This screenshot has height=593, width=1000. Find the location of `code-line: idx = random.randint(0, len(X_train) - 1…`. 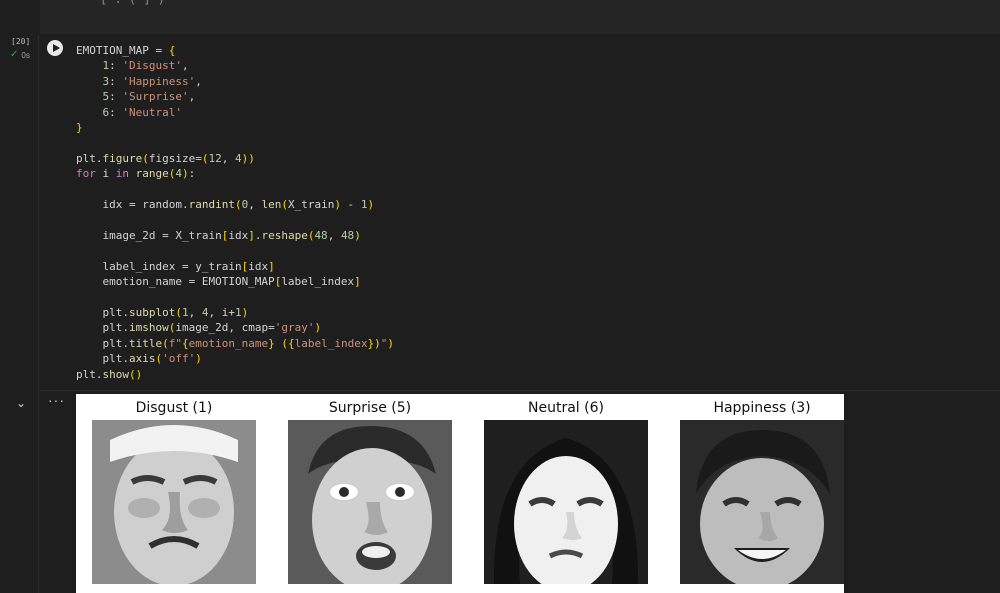

code-line: idx = random.randint(0, len(X_train) - 1… is located at coordinates (225, 205).